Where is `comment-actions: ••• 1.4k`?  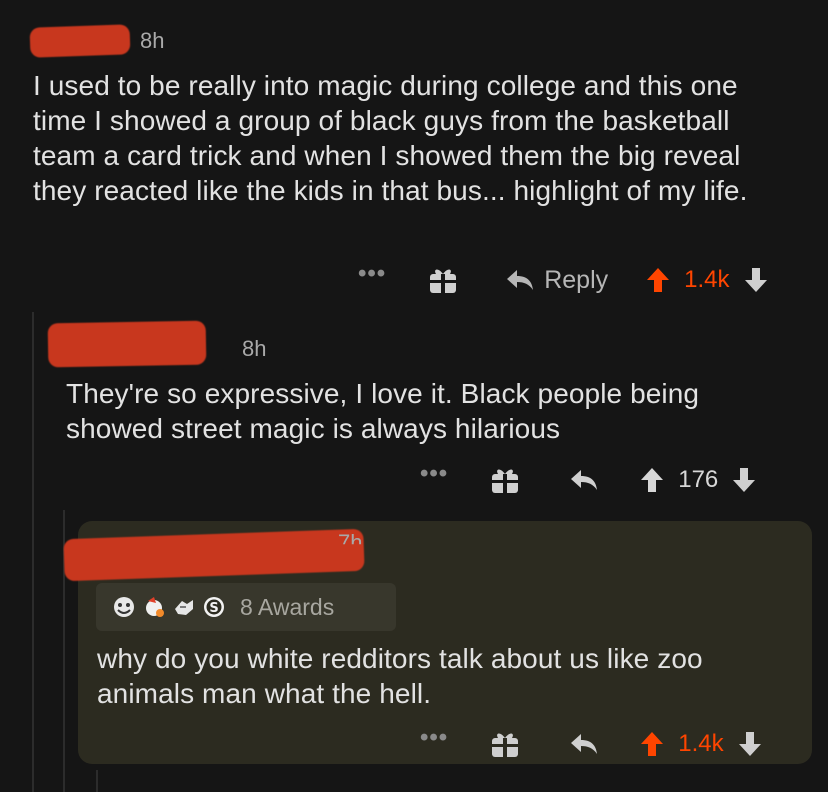
comment-actions: ••• 1.4k is located at coordinates (591, 744).